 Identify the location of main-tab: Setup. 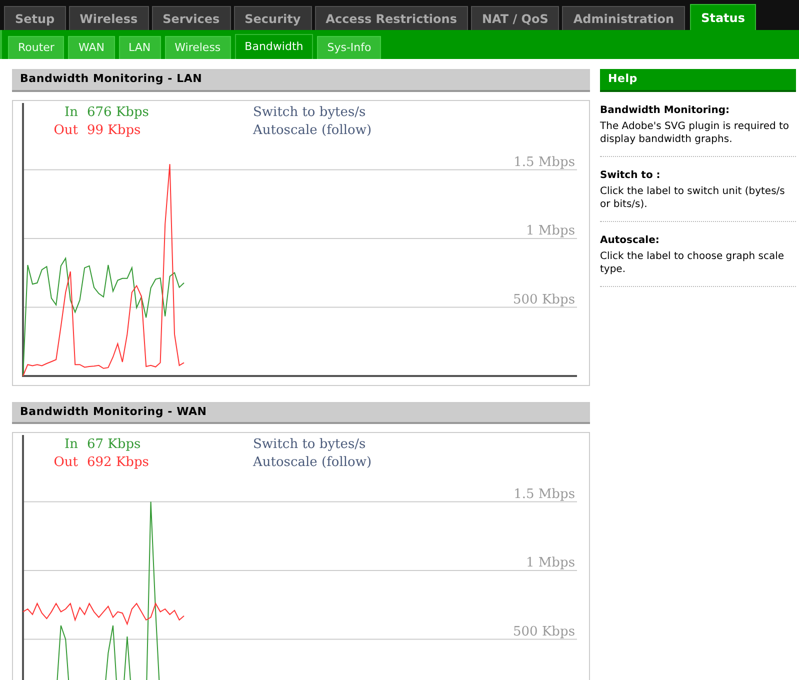
(35, 18).